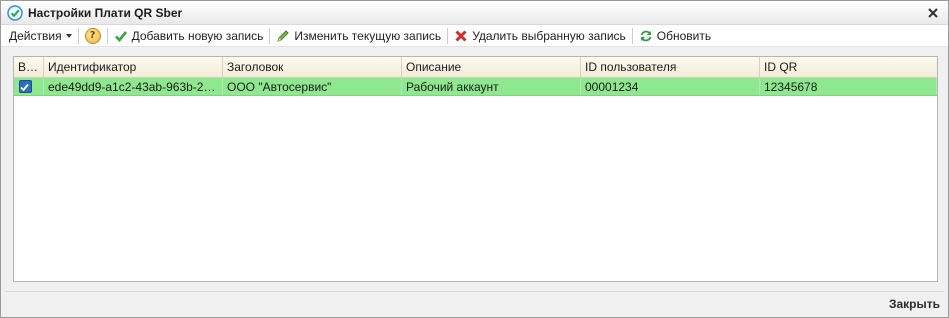 The width and height of the screenshot is (949, 318). I want to click on close-button: Закрыть, so click(914, 304).